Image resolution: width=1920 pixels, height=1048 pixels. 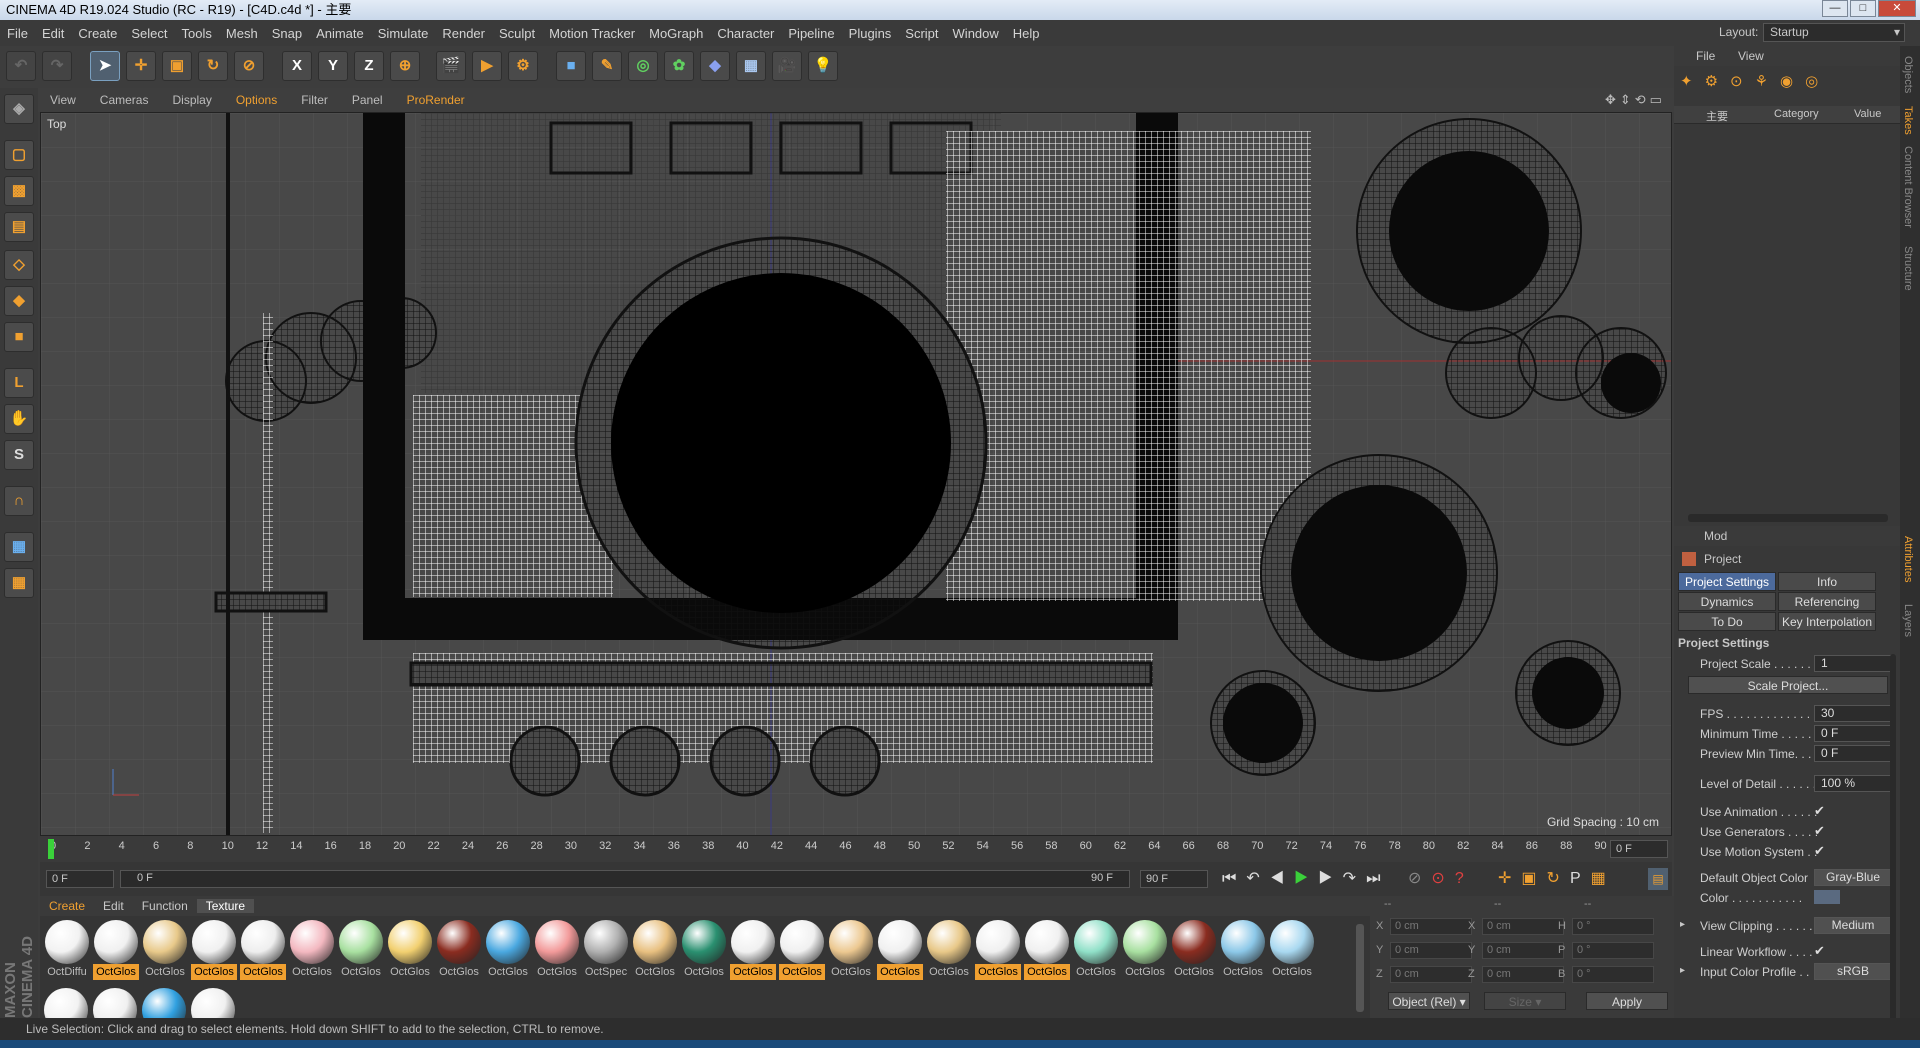 I want to click on expand-arrow-icon: ▸, so click(x=1682, y=924).